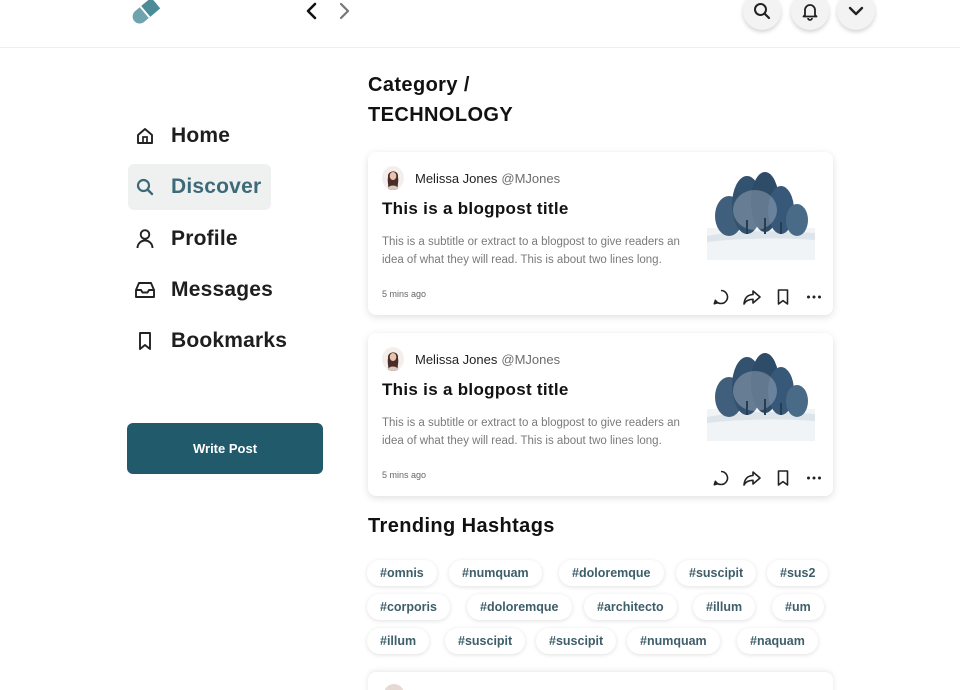 Image resolution: width=960 pixels, height=690 pixels. What do you see at coordinates (440, 100) in the screenshot?
I see `page-title: Category / TECHNOLOGY` at bounding box center [440, 100].